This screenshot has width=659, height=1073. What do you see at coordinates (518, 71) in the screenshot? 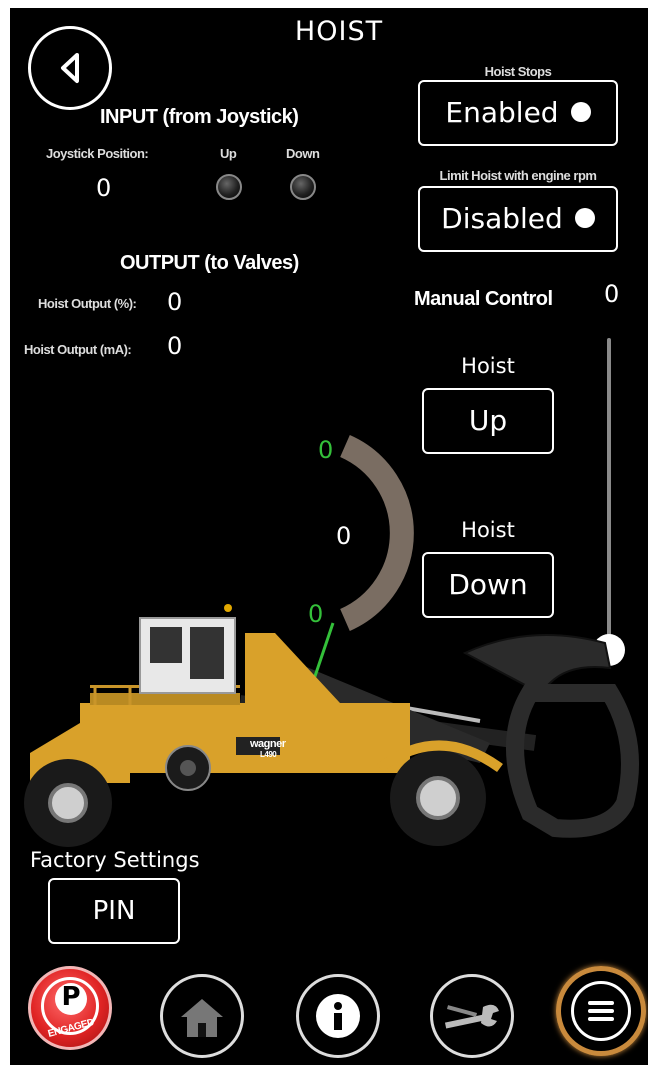
I see `hoist-stops-label: Hoist Stops` at bounding box center [518, 71].